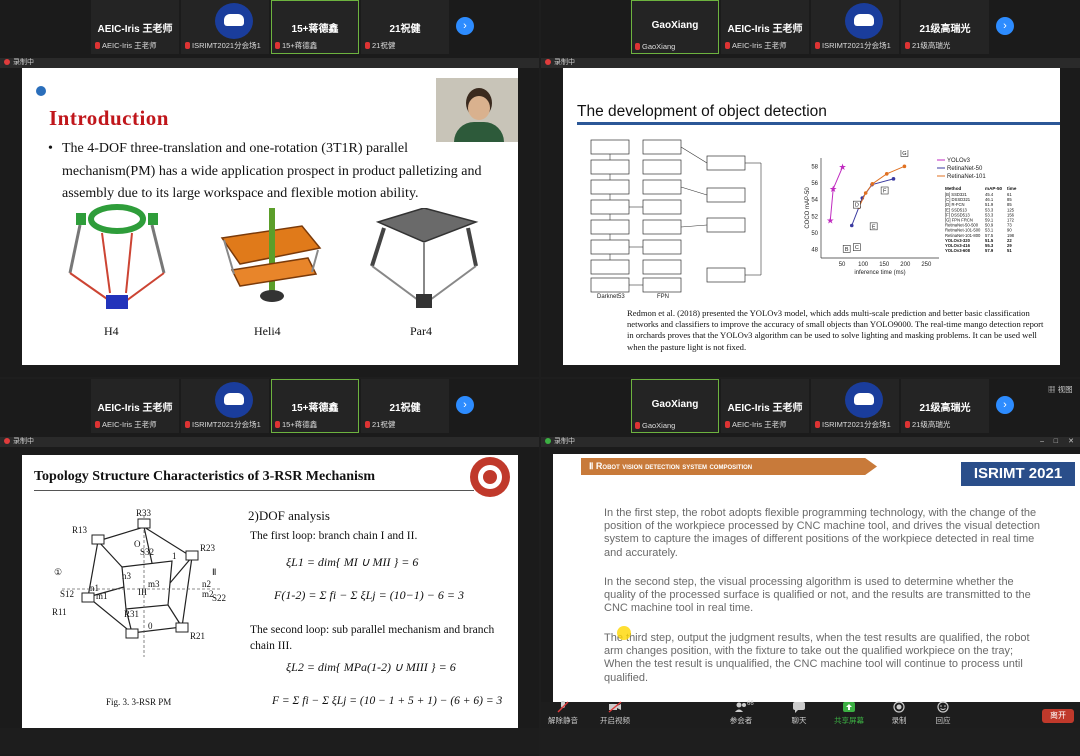 The width and height of the screenshot is (1080, 756). Describe the element at coordinates (958, 250) in the screenshot. I see `table-cell: YOLOv3-608` at that location.